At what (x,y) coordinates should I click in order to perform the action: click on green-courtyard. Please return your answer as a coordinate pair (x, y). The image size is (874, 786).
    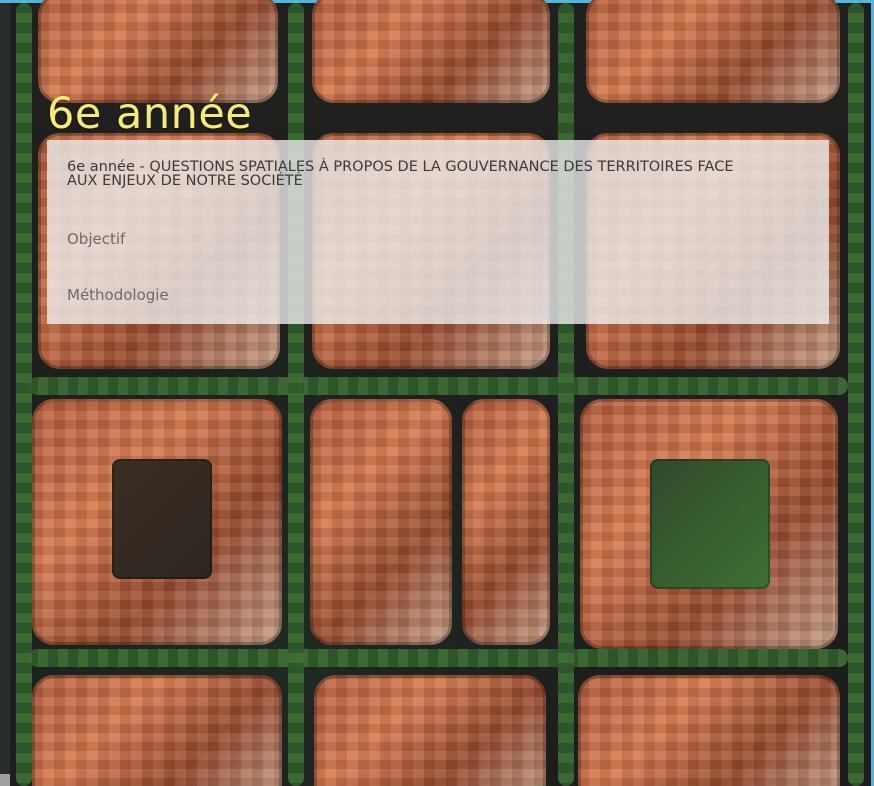
    Looking at the image, I should click on (710, 524).